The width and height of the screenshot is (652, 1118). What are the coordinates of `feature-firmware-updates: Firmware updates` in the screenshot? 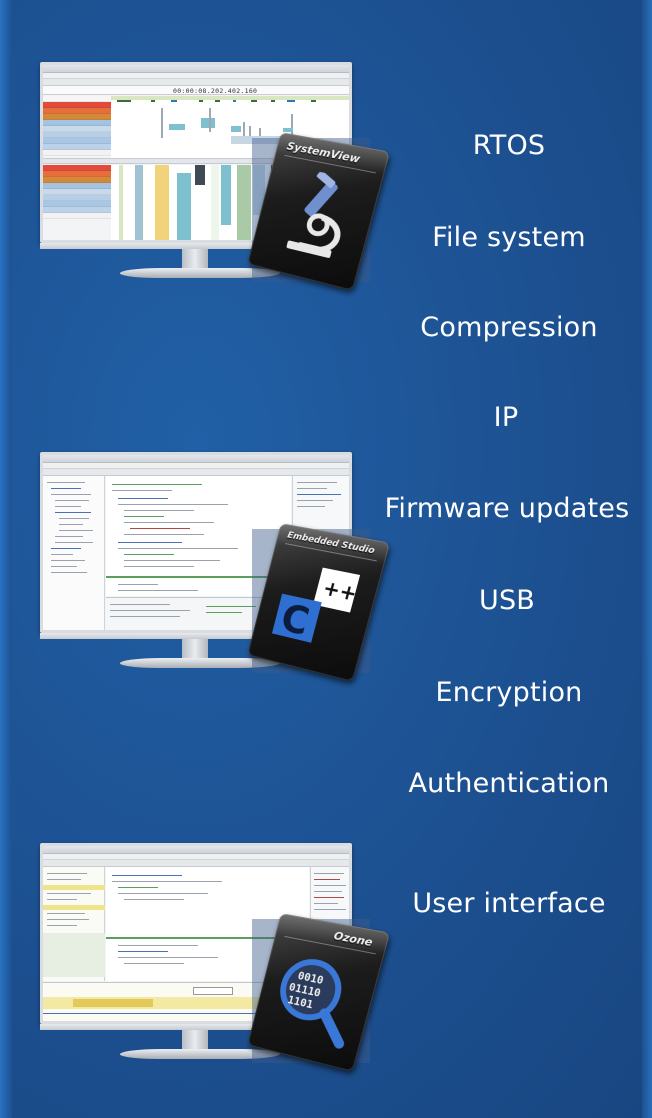 It's located at (507, 508).